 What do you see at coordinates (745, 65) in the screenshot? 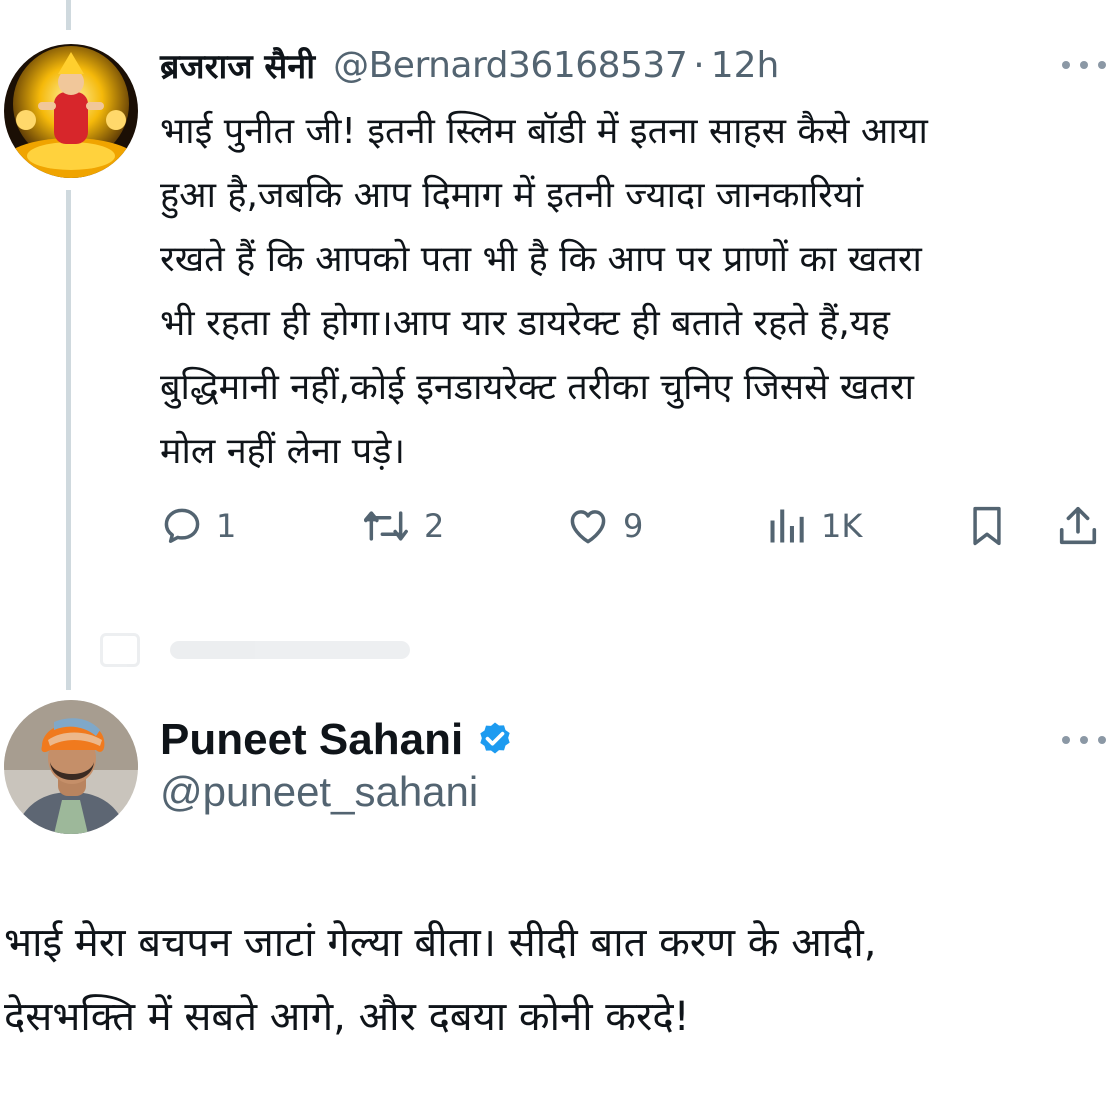
I see `reply-timestamp: 12h` at bounding box center [745, 65].